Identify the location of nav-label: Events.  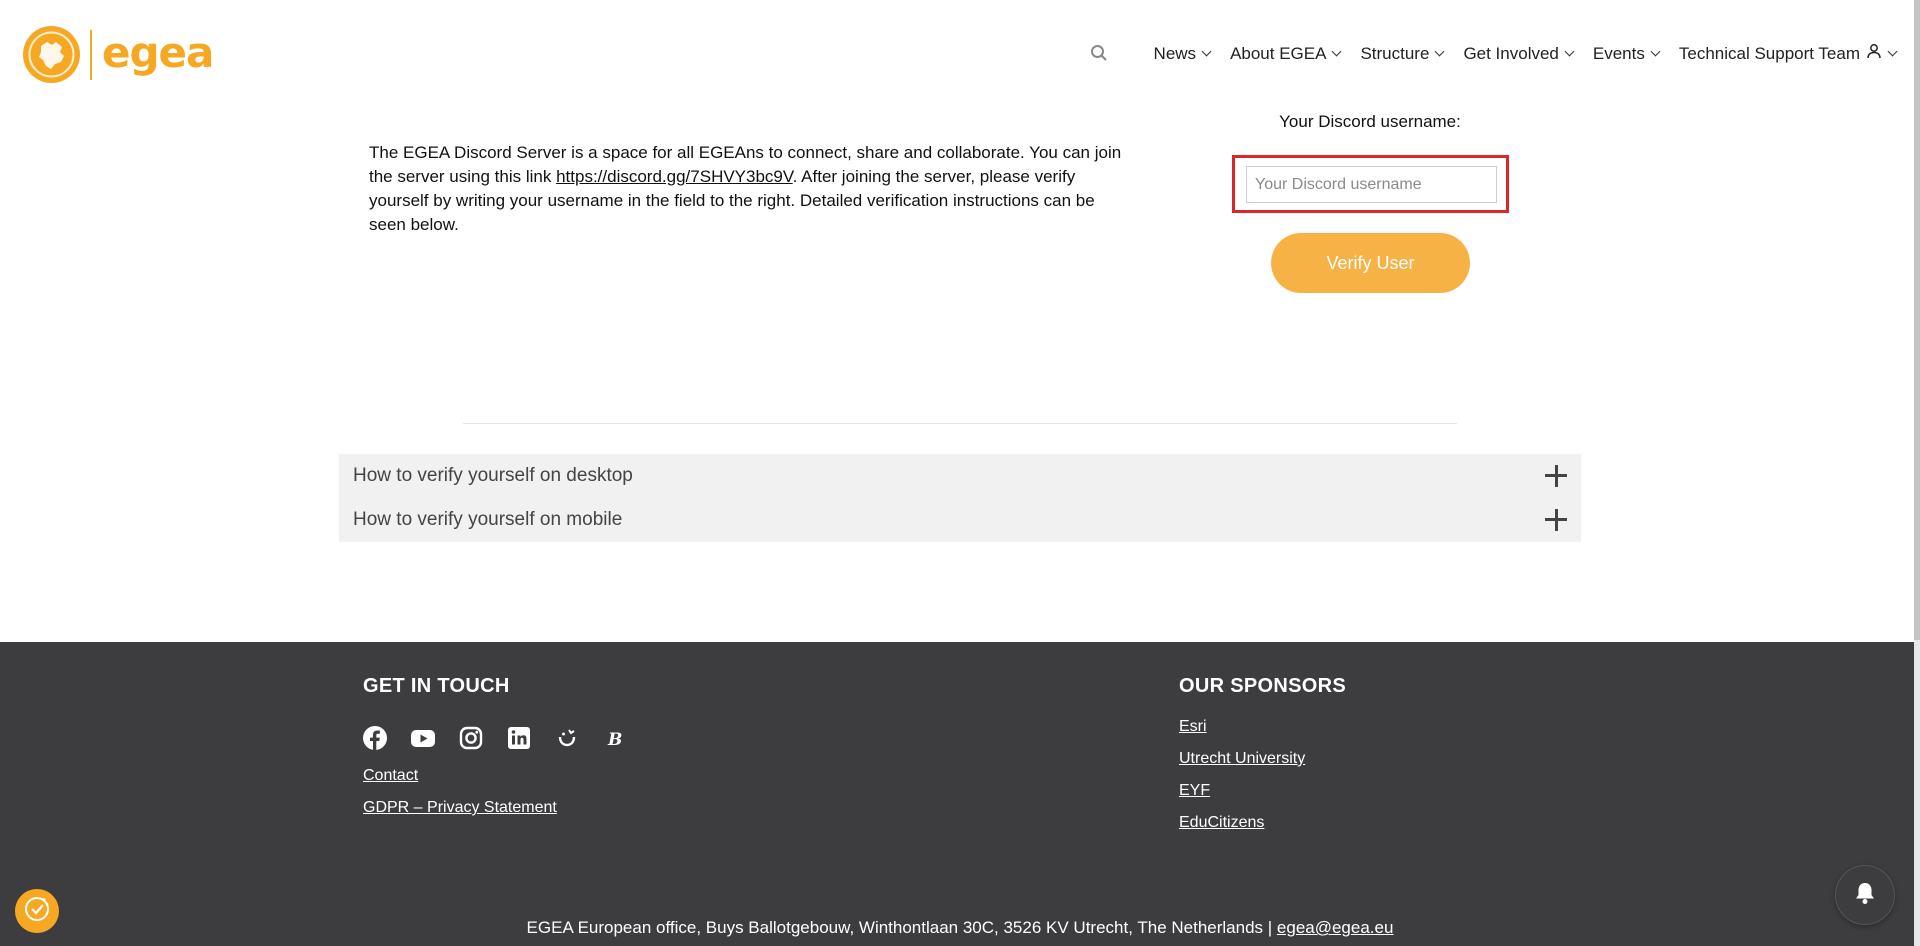
(1618, 53).